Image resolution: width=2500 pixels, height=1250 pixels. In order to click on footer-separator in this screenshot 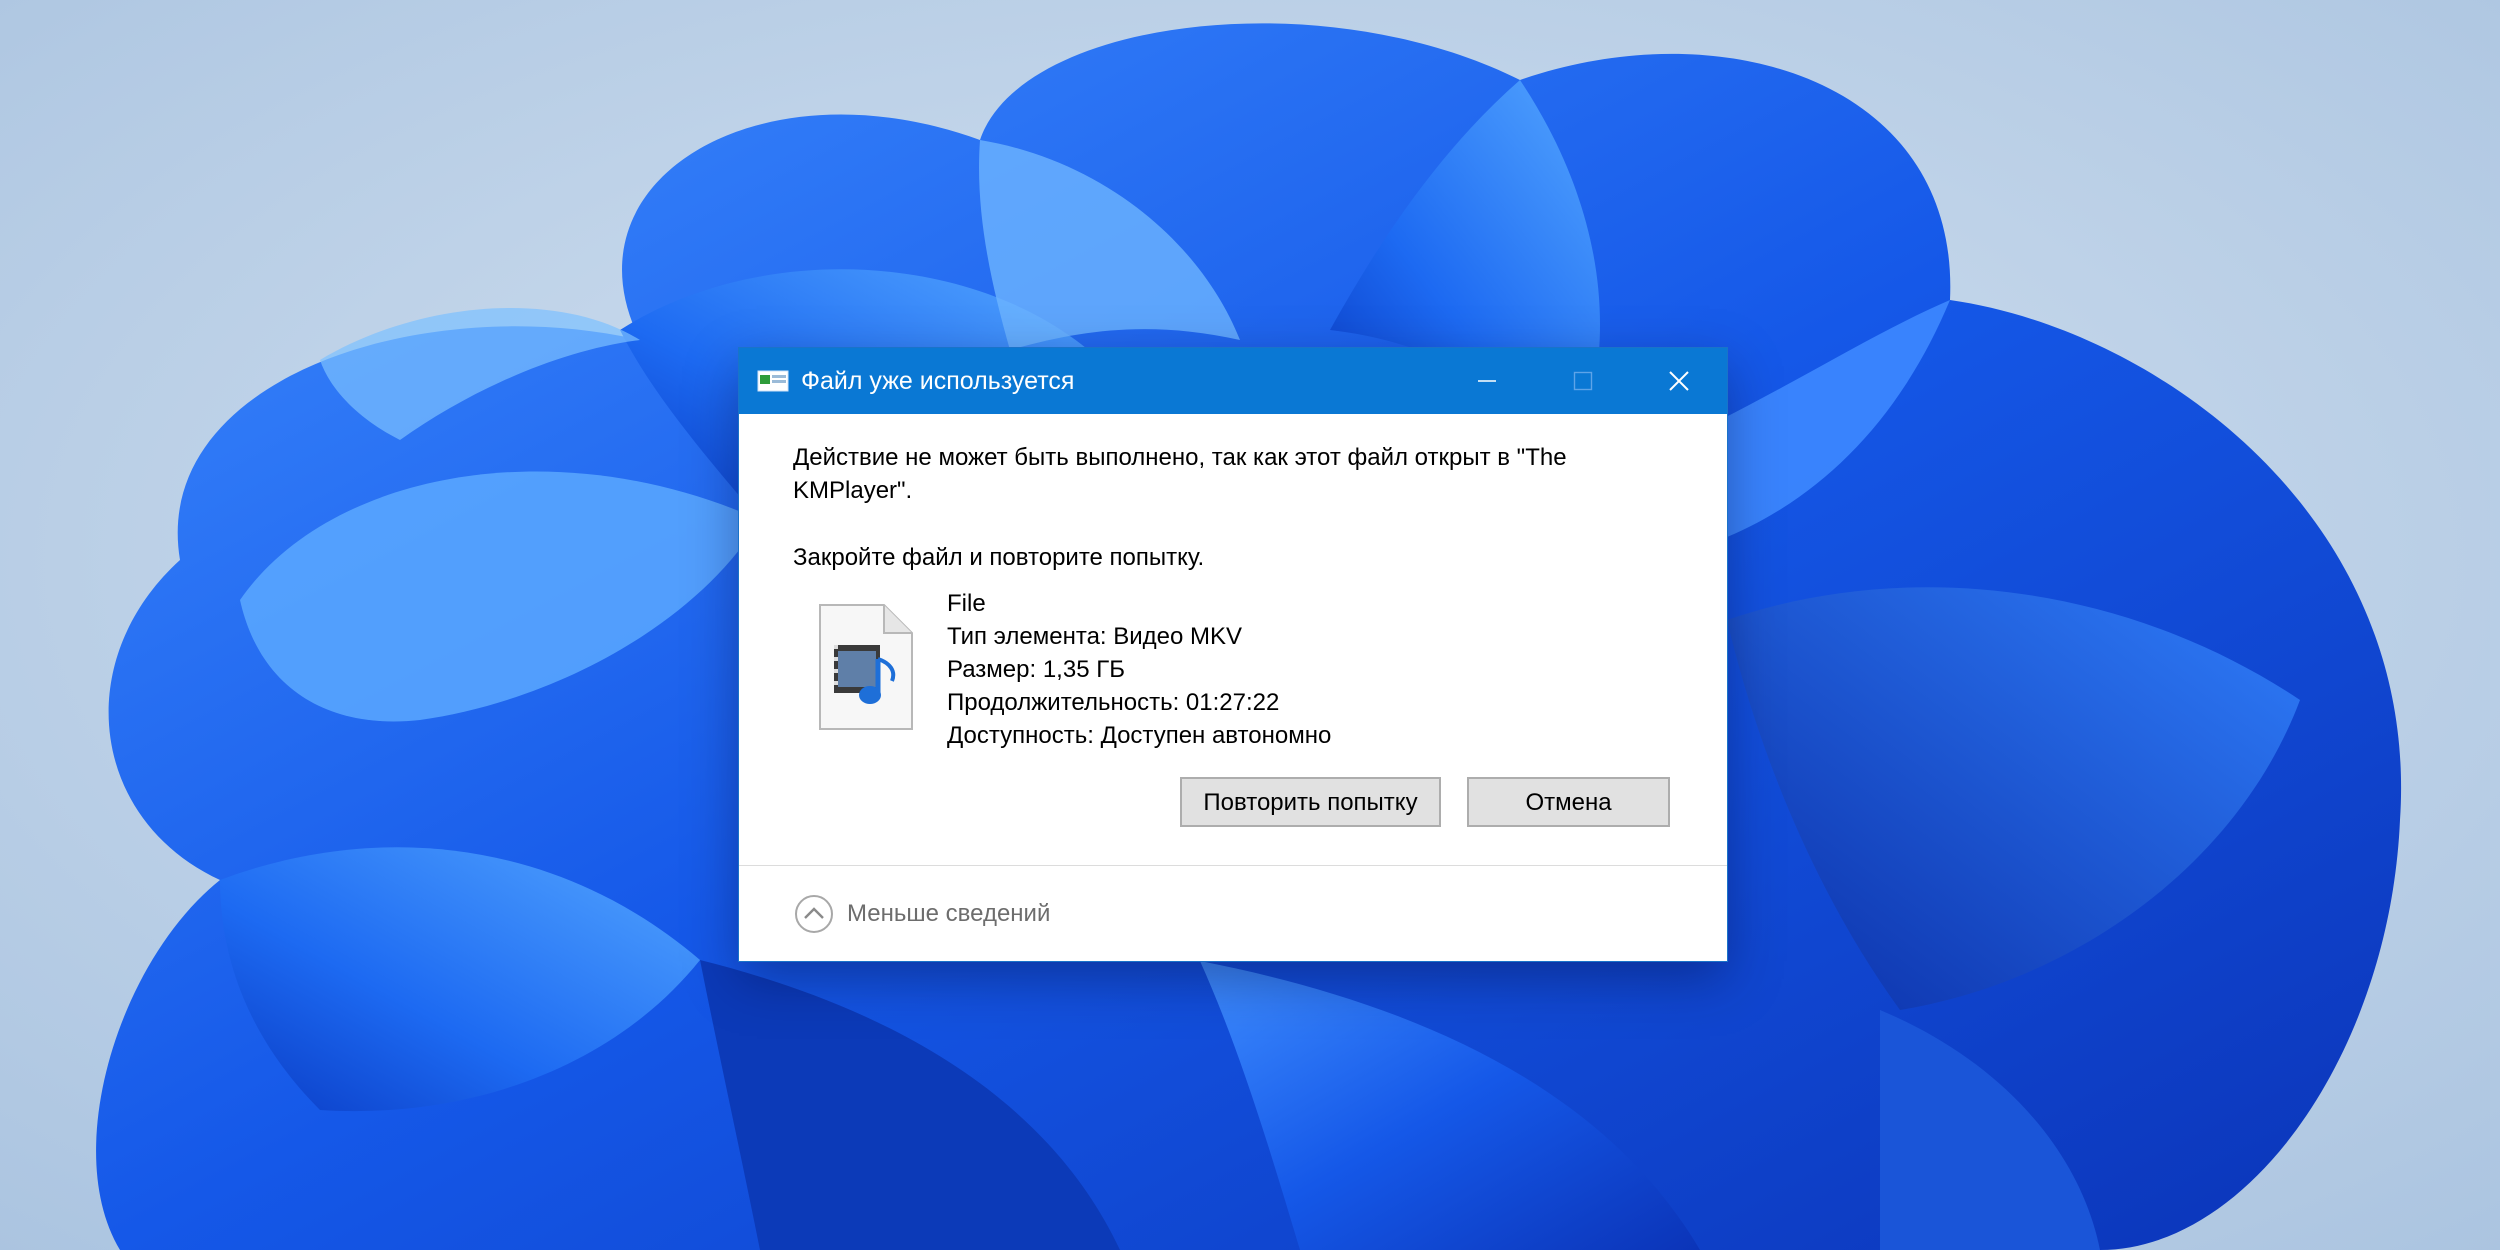, I will do `click(1233, 865)`.